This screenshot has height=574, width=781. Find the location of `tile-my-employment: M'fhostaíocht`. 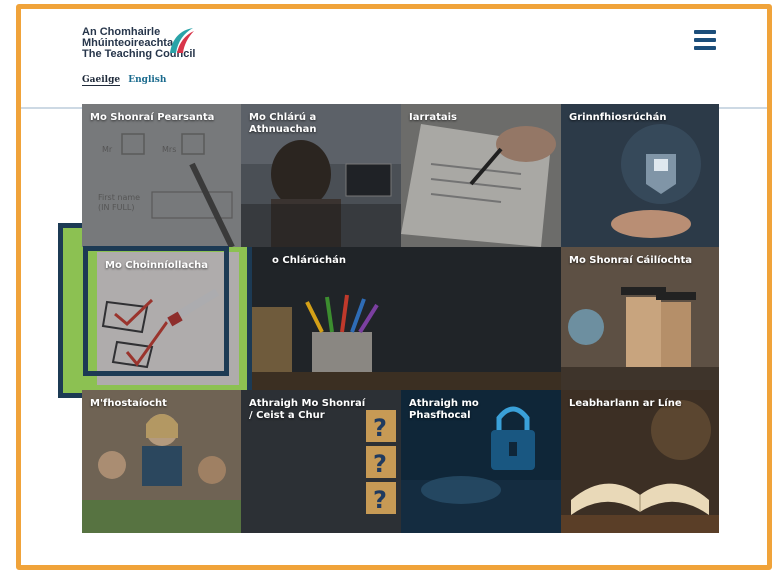

tile-my-employment: M'fhostaíocht is located at coordinates (161, 461).